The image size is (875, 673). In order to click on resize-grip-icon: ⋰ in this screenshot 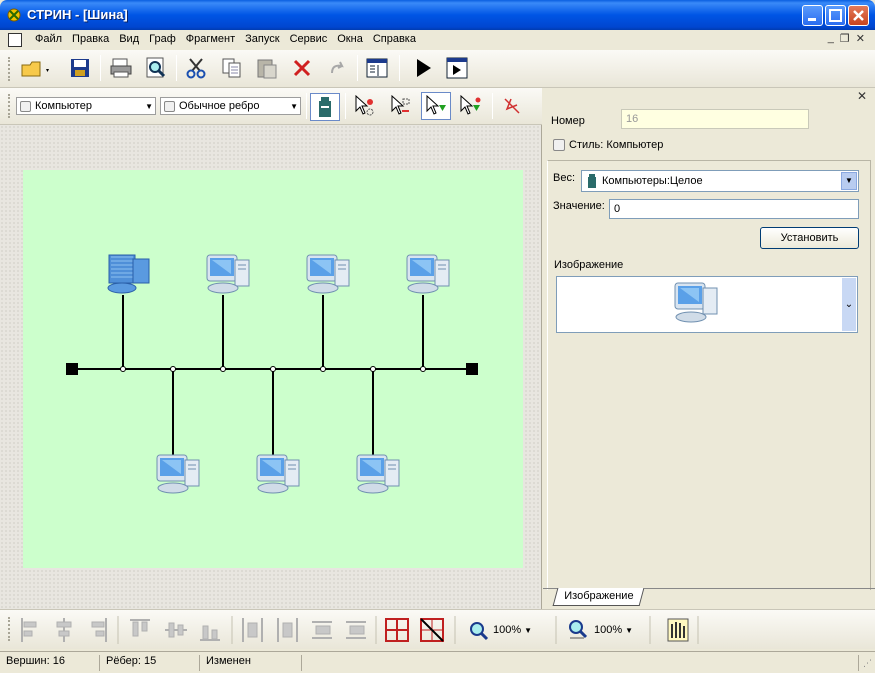, I will do `click(867, 663)`.